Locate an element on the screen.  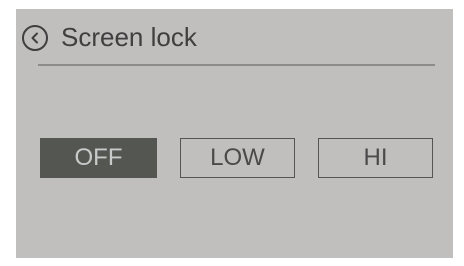
option-hi-button: HI is located at coordinates (375, 158).